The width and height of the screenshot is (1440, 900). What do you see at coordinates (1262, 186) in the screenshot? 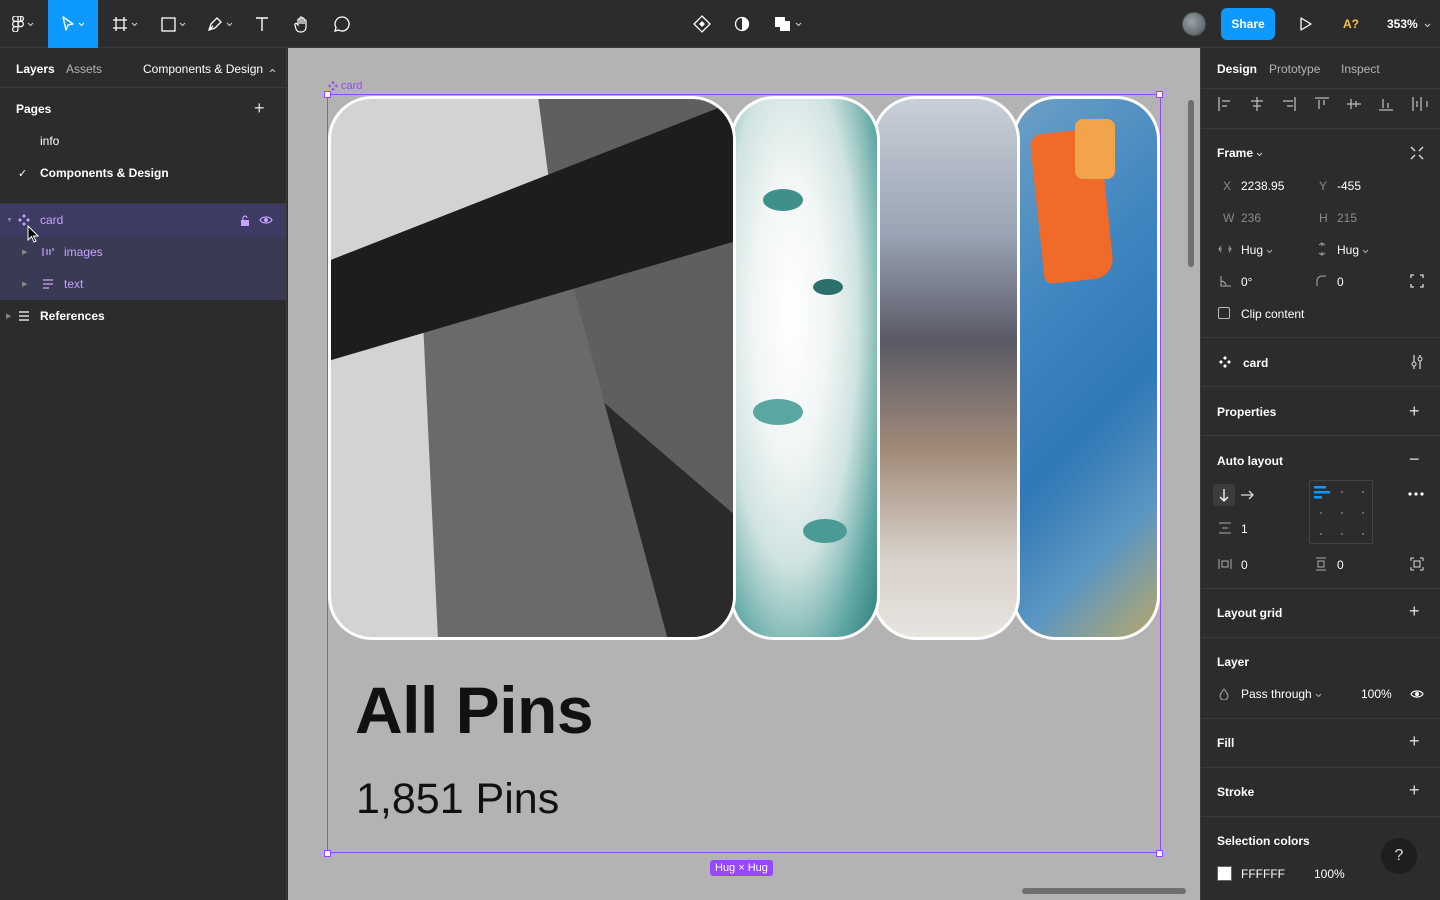
I see `x-input: 2238.95` at bounding box center [1262, 186].